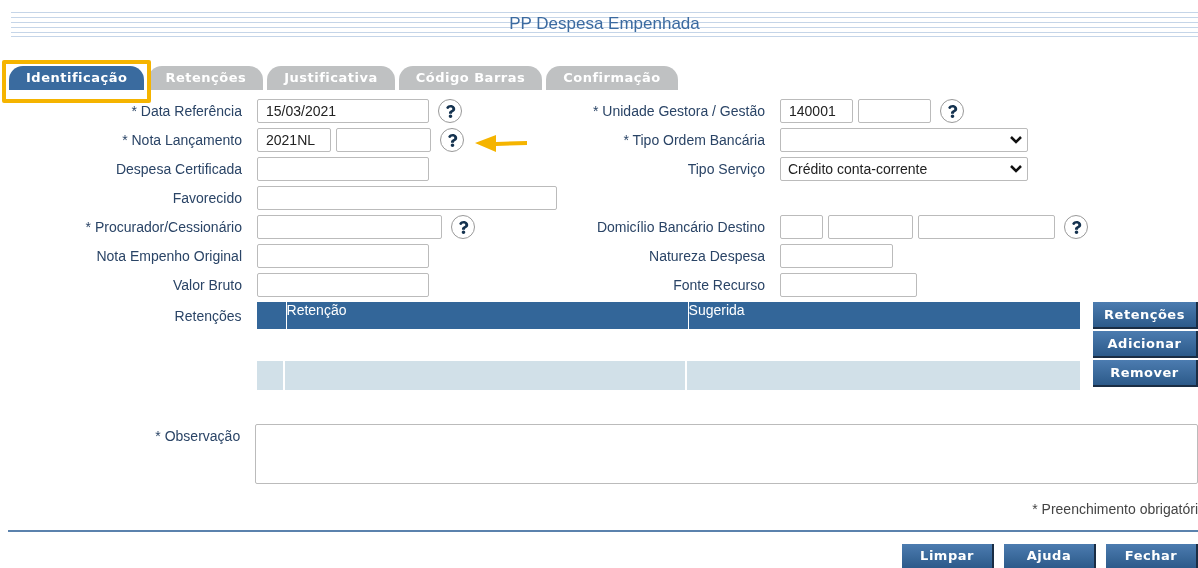 The height and width of the screenshot is (568, 1198). Describe the element at coordinates (77, 78) in the screenshot. I see `tab: Identificação` at that location.